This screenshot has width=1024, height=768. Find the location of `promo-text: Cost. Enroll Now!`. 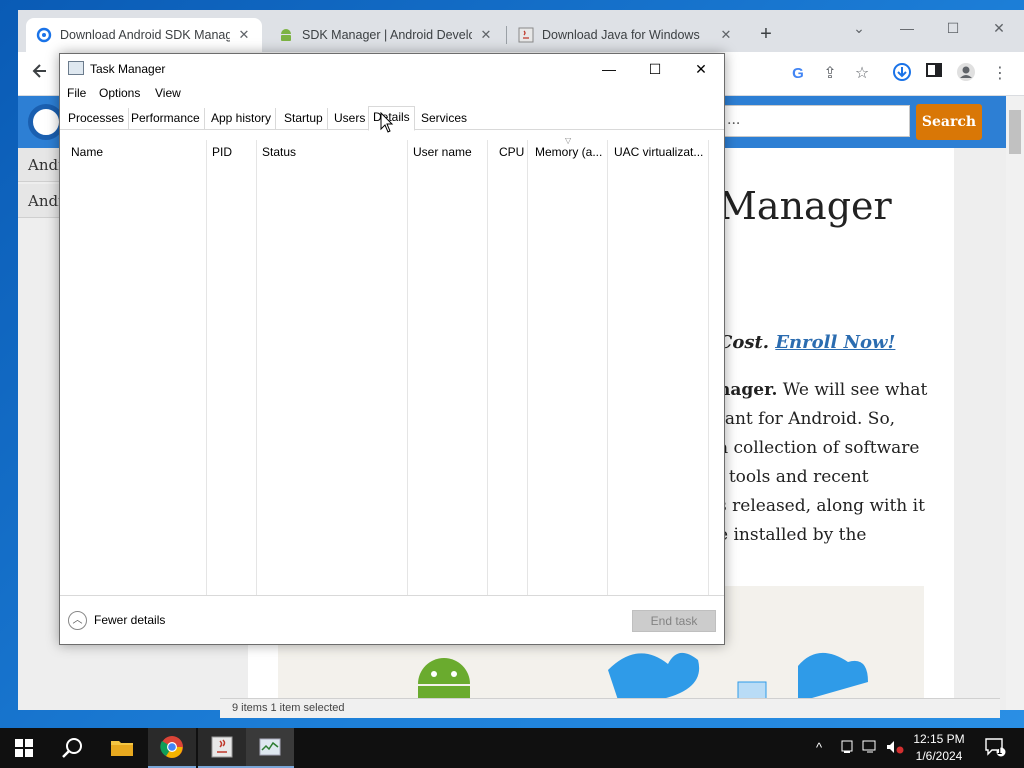

promo-text: Cost. Enroll Now! is located at coordinates (806, 342).